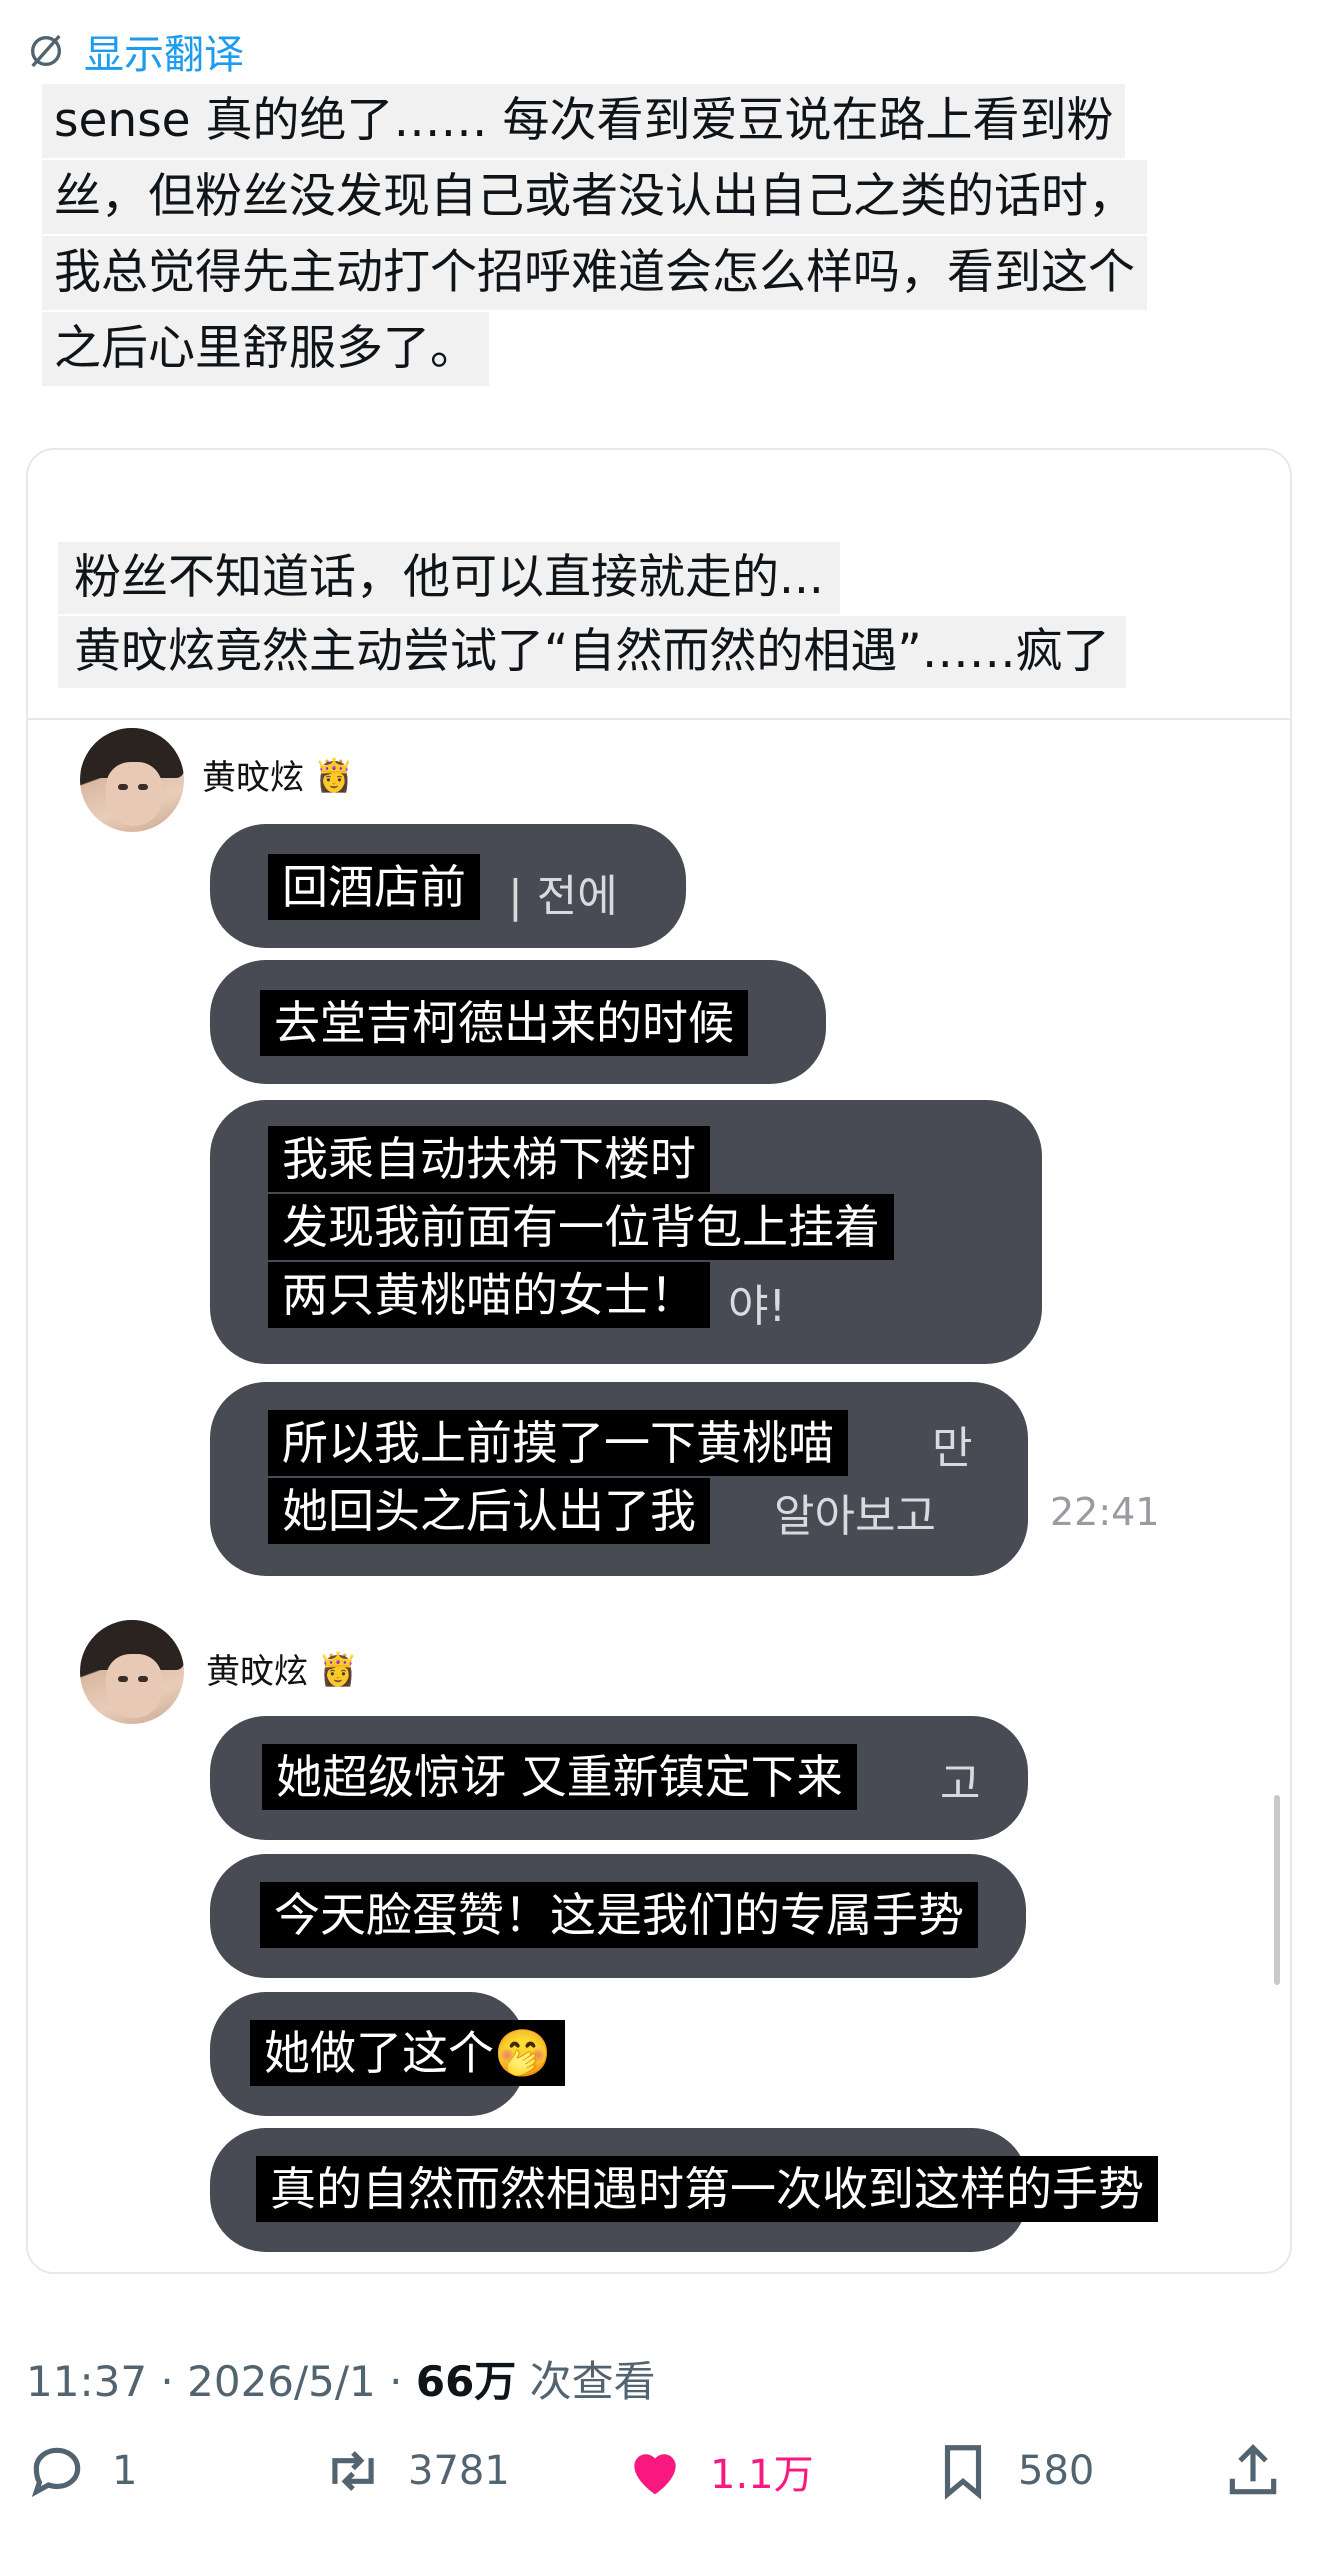  Describe the element at coordinates (619, 1915) in the screenshot. I see `subtitle: 今天脸蛋赞！这是我们的专属手势` at that location.